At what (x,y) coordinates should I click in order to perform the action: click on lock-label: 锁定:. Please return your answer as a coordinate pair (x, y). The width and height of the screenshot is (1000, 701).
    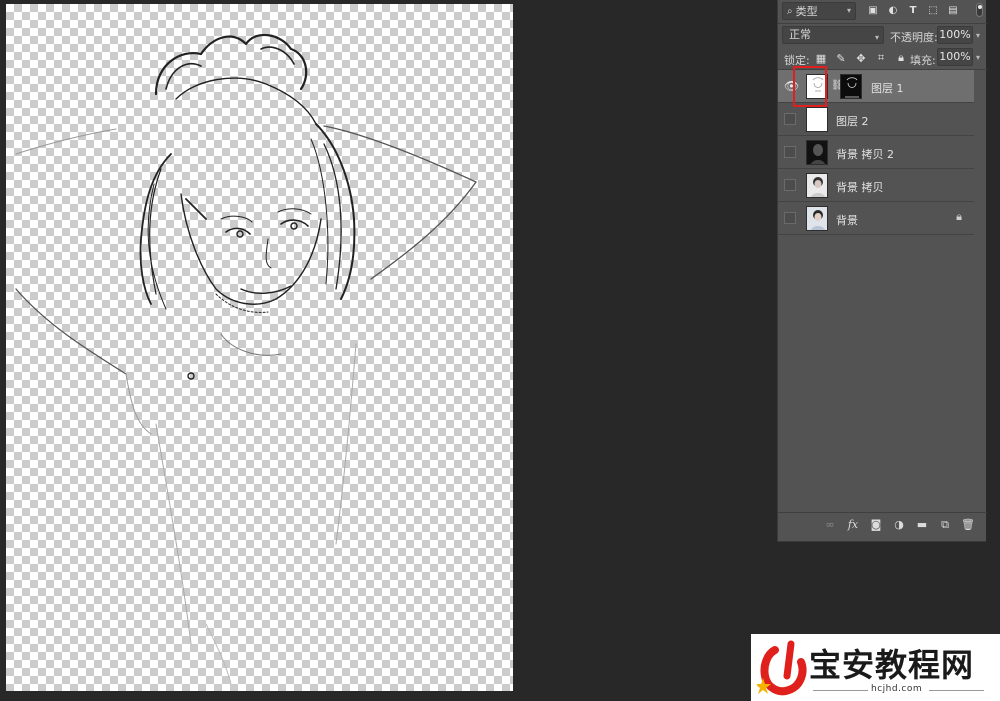
    Looking at the image, I should click on (797, 60).